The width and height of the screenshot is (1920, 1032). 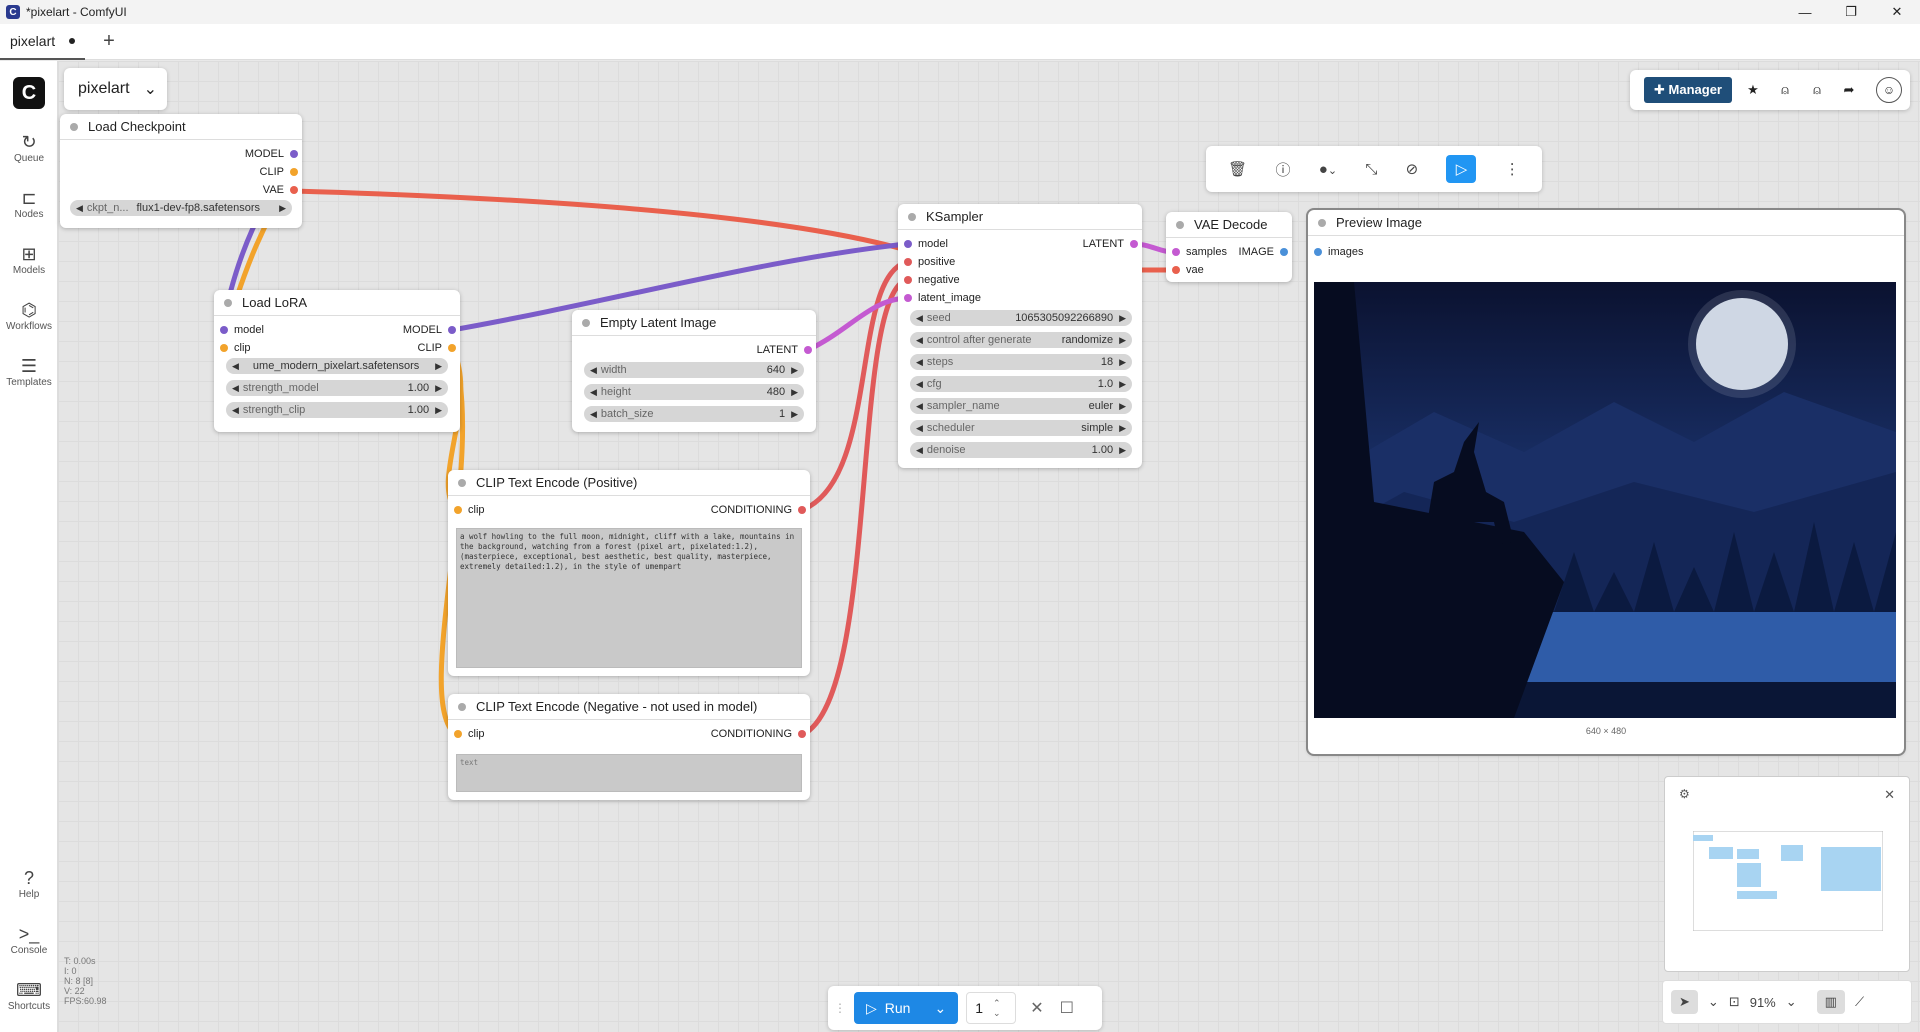 I want to click on input-vae: vae, so click(x=1188, y=270).